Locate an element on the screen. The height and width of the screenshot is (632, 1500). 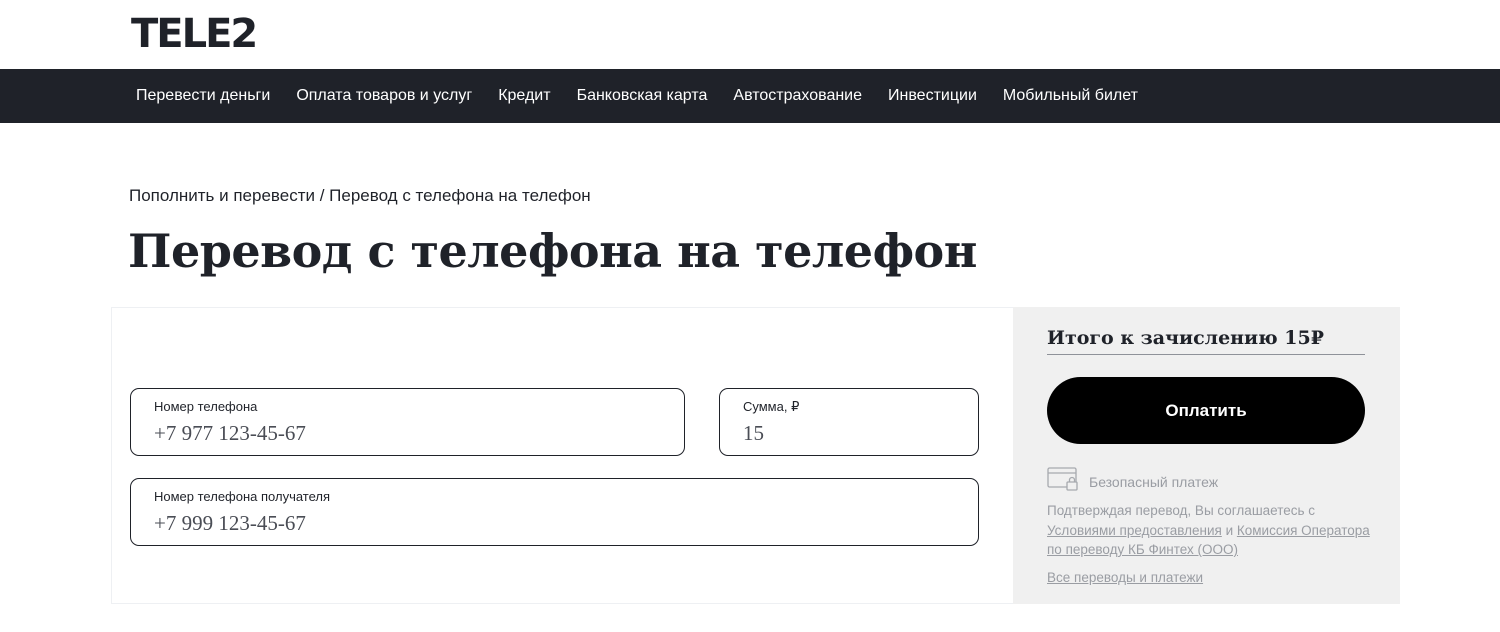
nav-item-bank-card: Банковская карта is located at coordinates (642, 96).